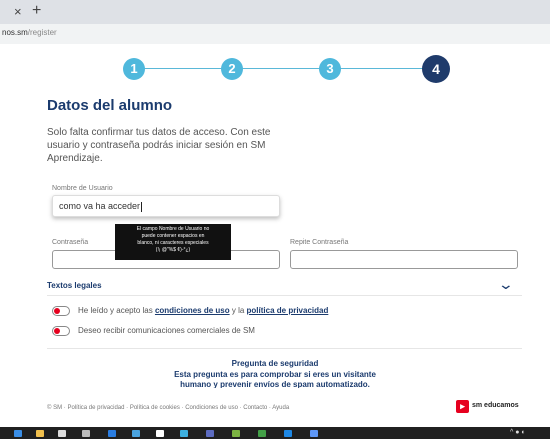 Image resolution: width=550 pixels, height=439 pixels. What do you see at coordinates (74, 285) in the screenshot?
I see `legal-section-title: Textos legales` at bounding box center [74, 285].